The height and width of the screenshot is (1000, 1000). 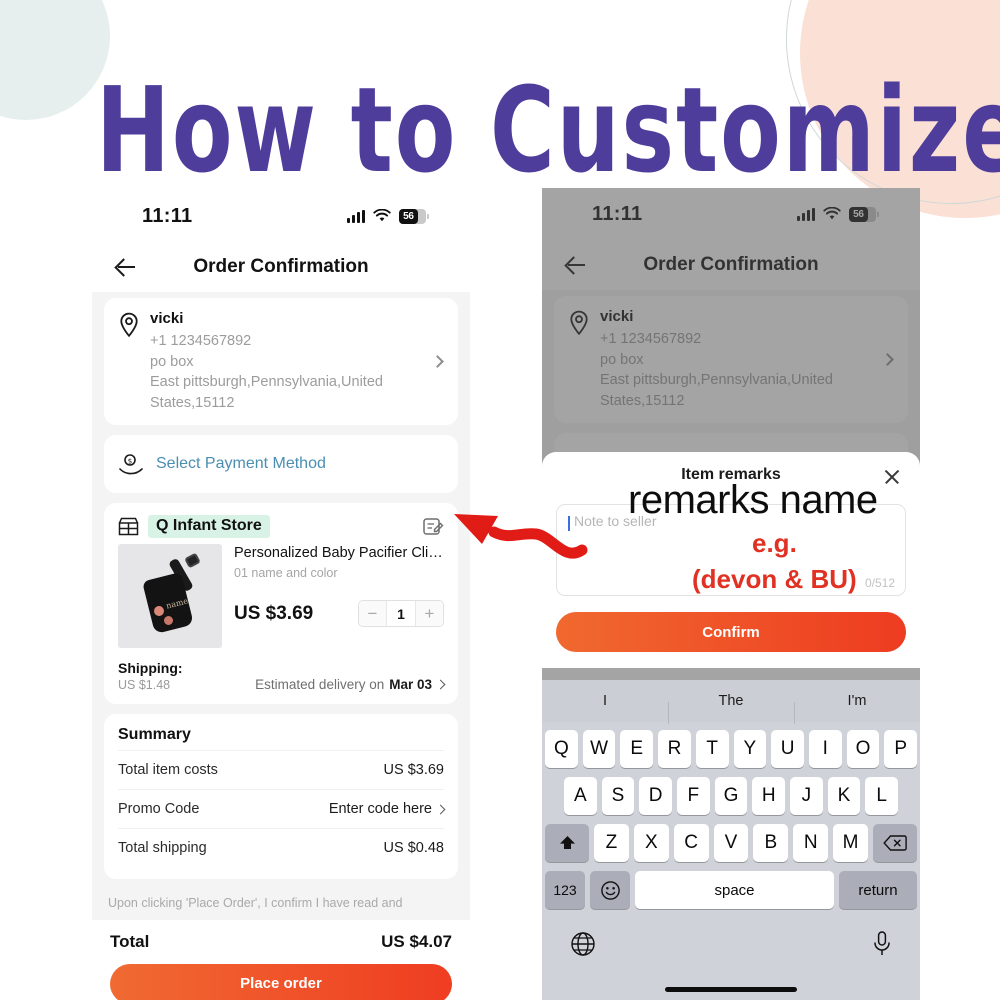 What do you see at coordinates (561, 749) in the screenshot?
I see `key-q: Q` at bounding box center [561, 749].